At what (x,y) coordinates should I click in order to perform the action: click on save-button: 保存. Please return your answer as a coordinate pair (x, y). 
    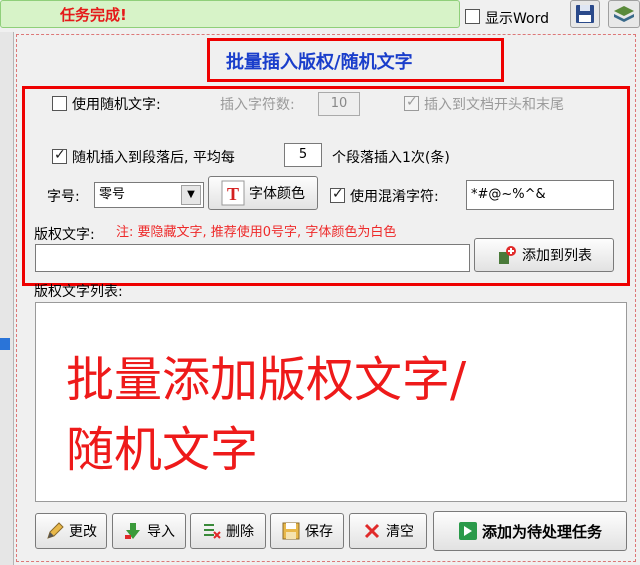
    Looking at the image, I should click on (307, 531).